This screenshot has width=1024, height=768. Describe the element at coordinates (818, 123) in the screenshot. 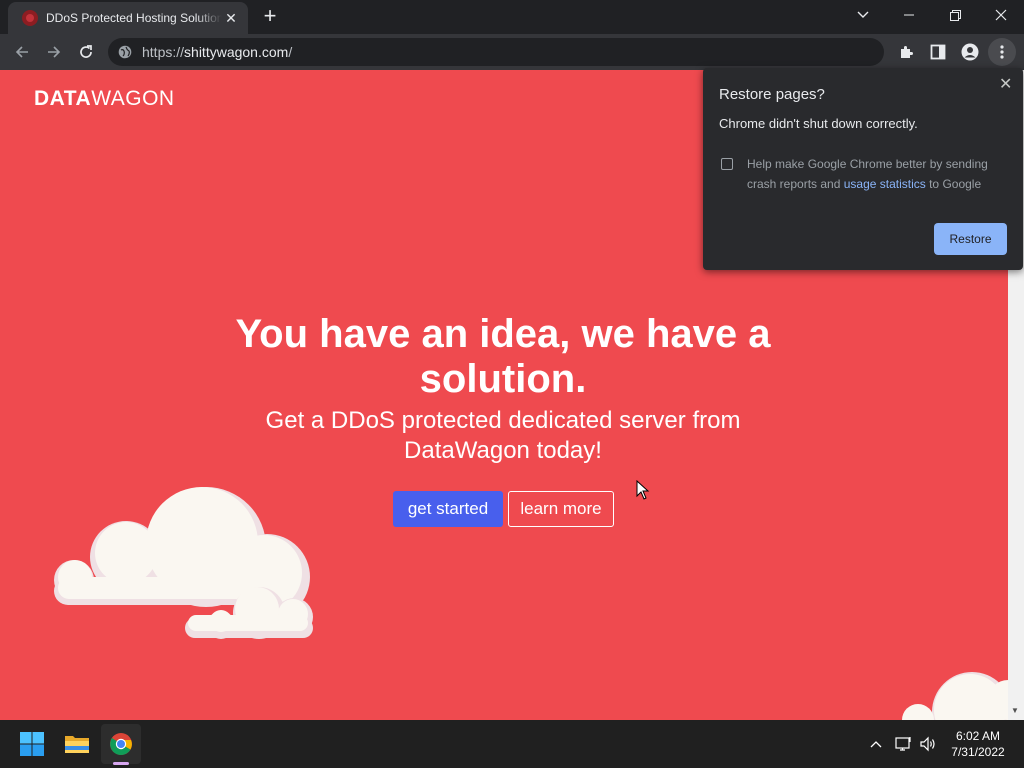

I see `dialog-message: Chrome didn't shut down correctly.` at that location.